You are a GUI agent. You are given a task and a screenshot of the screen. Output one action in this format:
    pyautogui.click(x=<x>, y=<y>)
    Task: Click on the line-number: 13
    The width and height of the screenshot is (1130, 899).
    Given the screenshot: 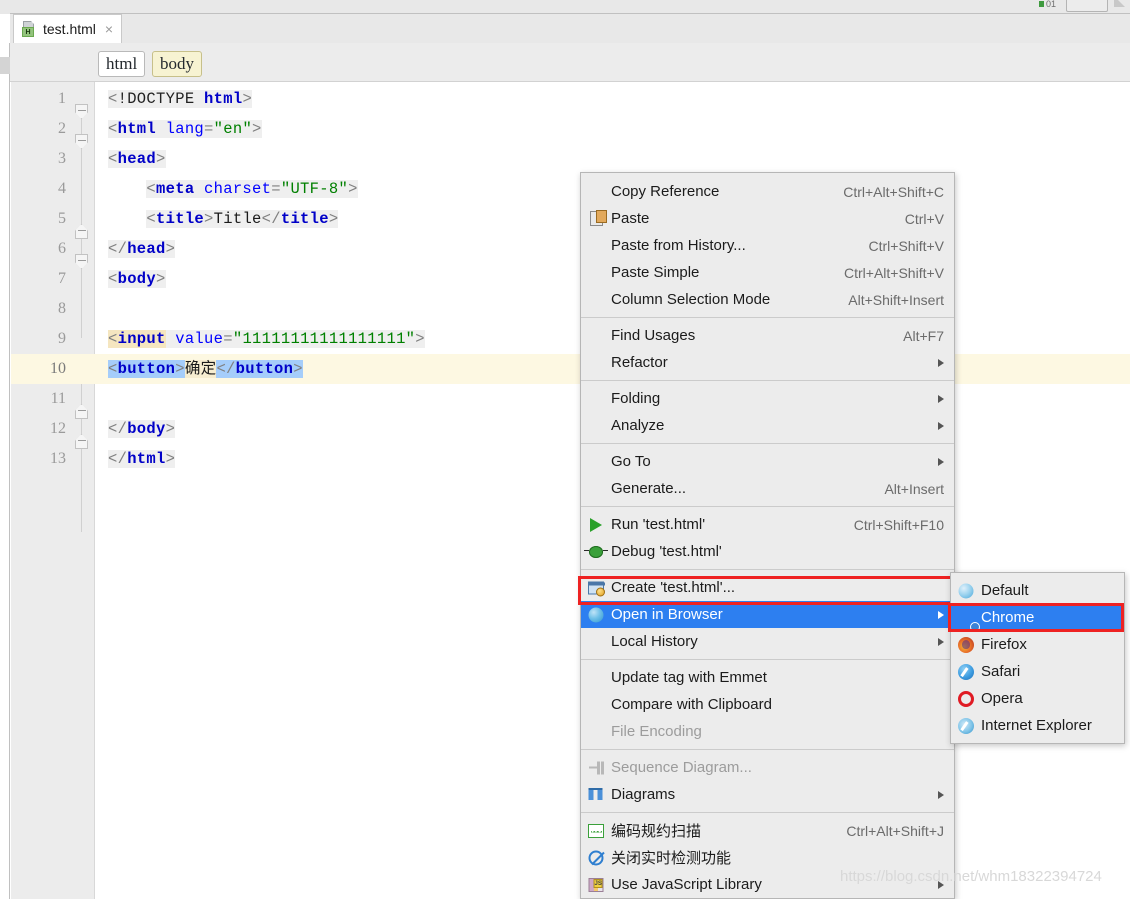 What is the action you would take?
    pyautogui.click(x=58, y=458)
    